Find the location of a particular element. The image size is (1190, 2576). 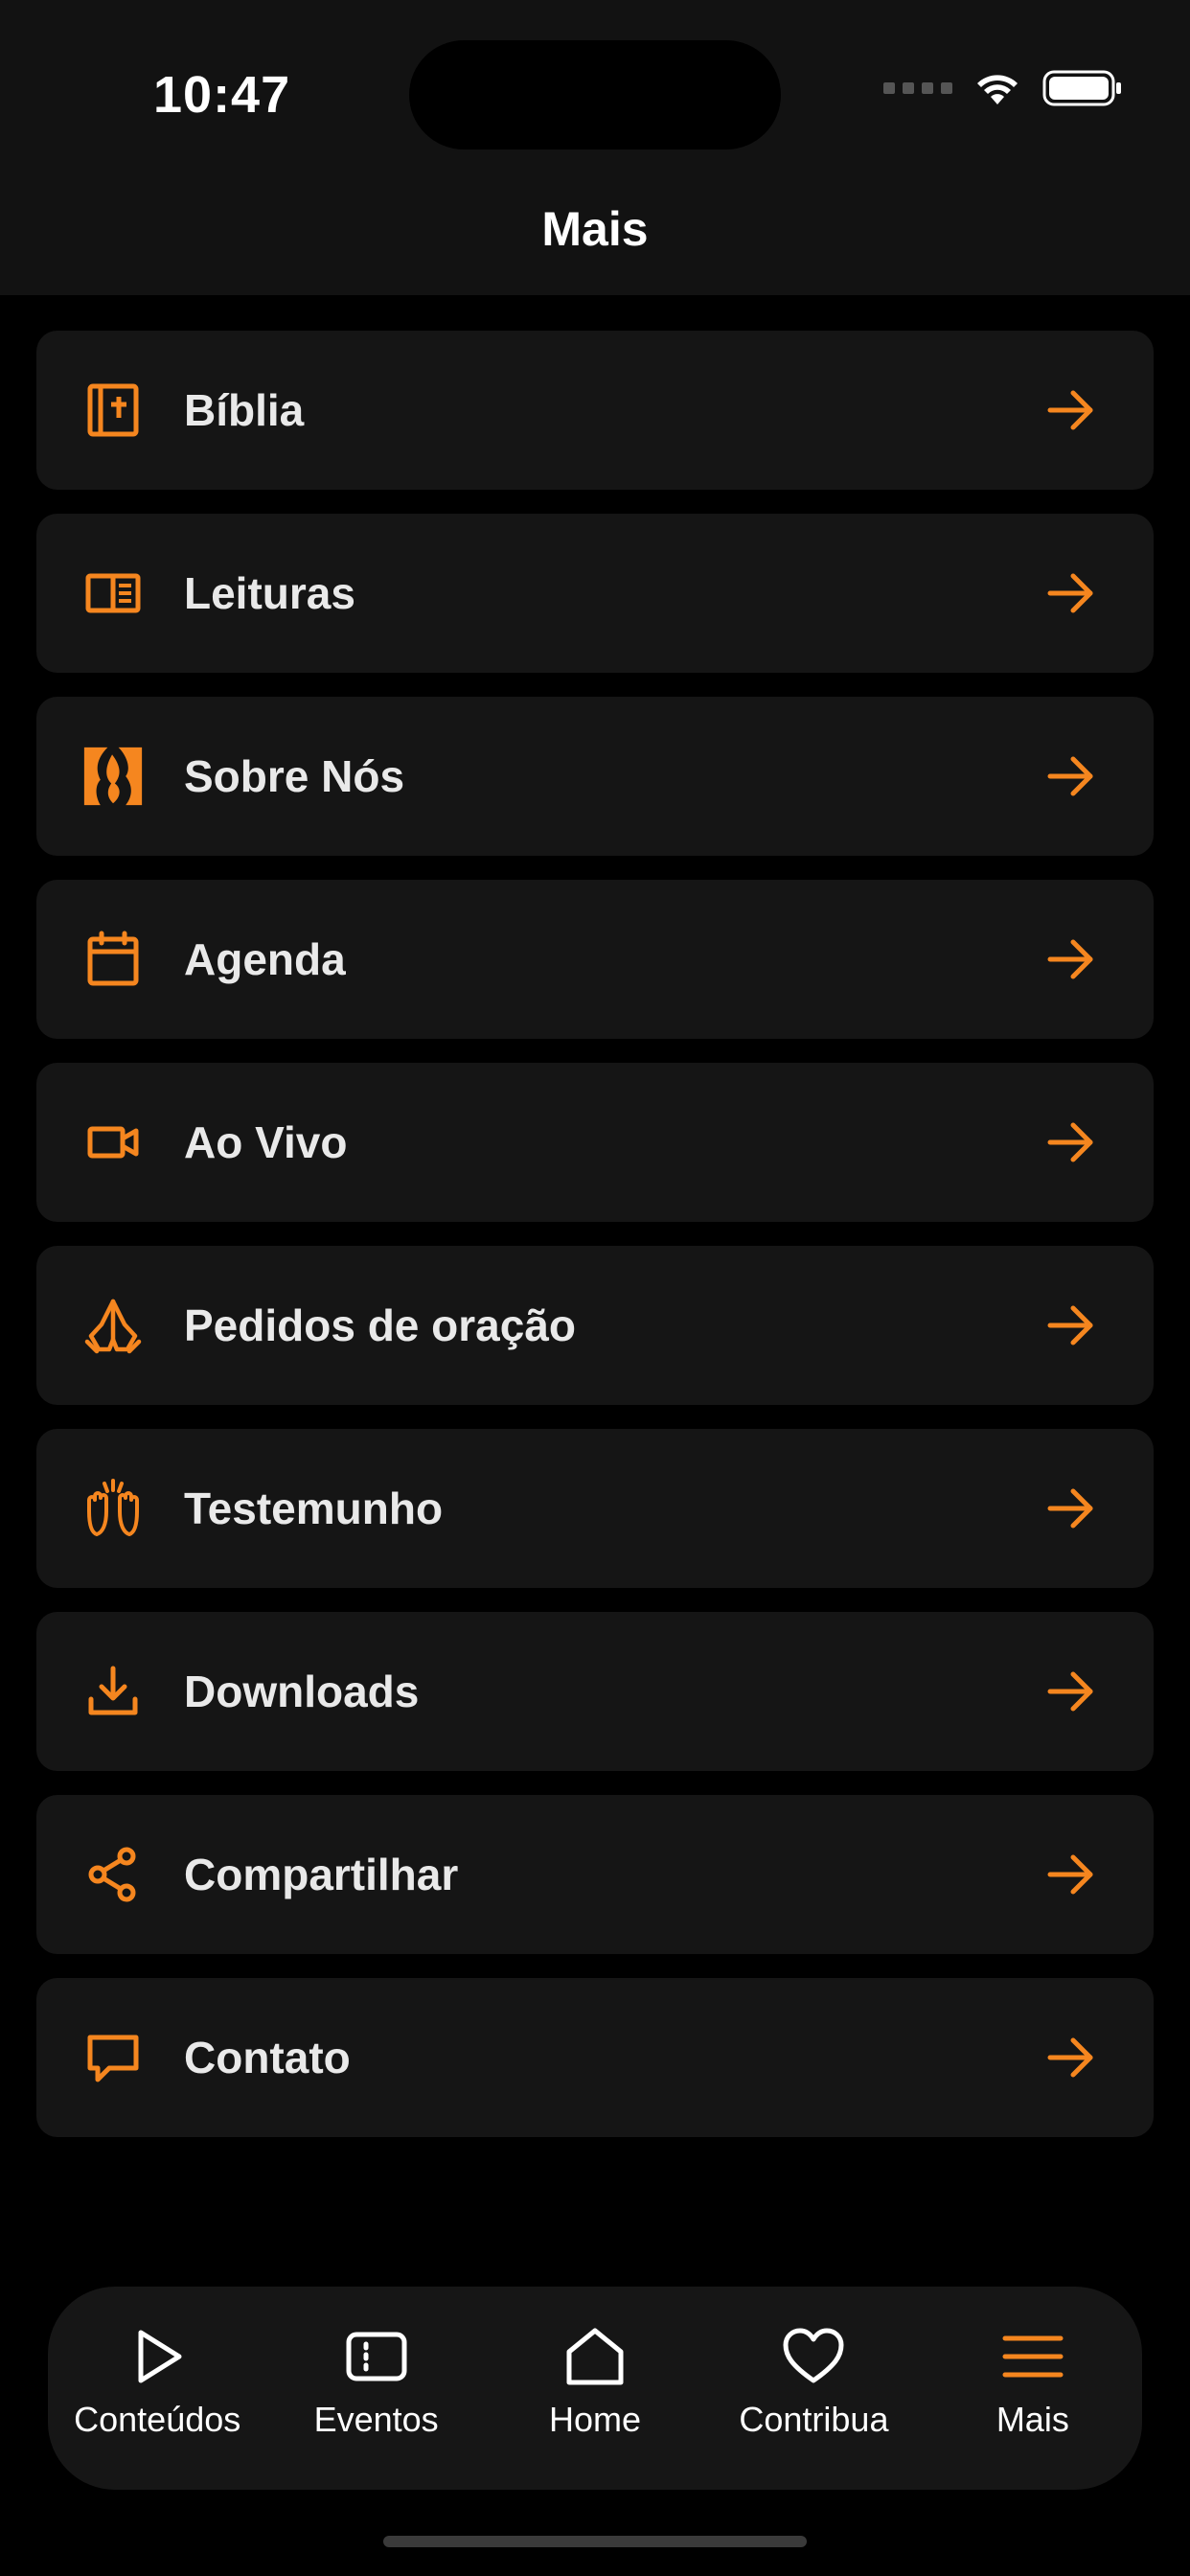

dynamic-island is located at coordinates (595, 95).